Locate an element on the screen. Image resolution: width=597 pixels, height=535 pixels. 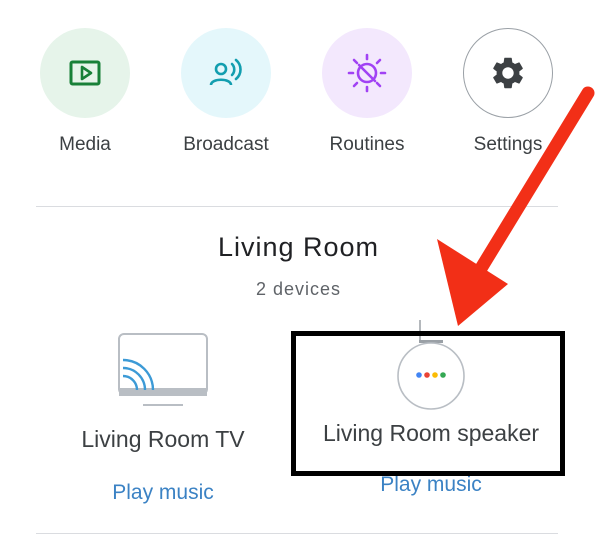
routines-icon is located at coordinates (367, 73).